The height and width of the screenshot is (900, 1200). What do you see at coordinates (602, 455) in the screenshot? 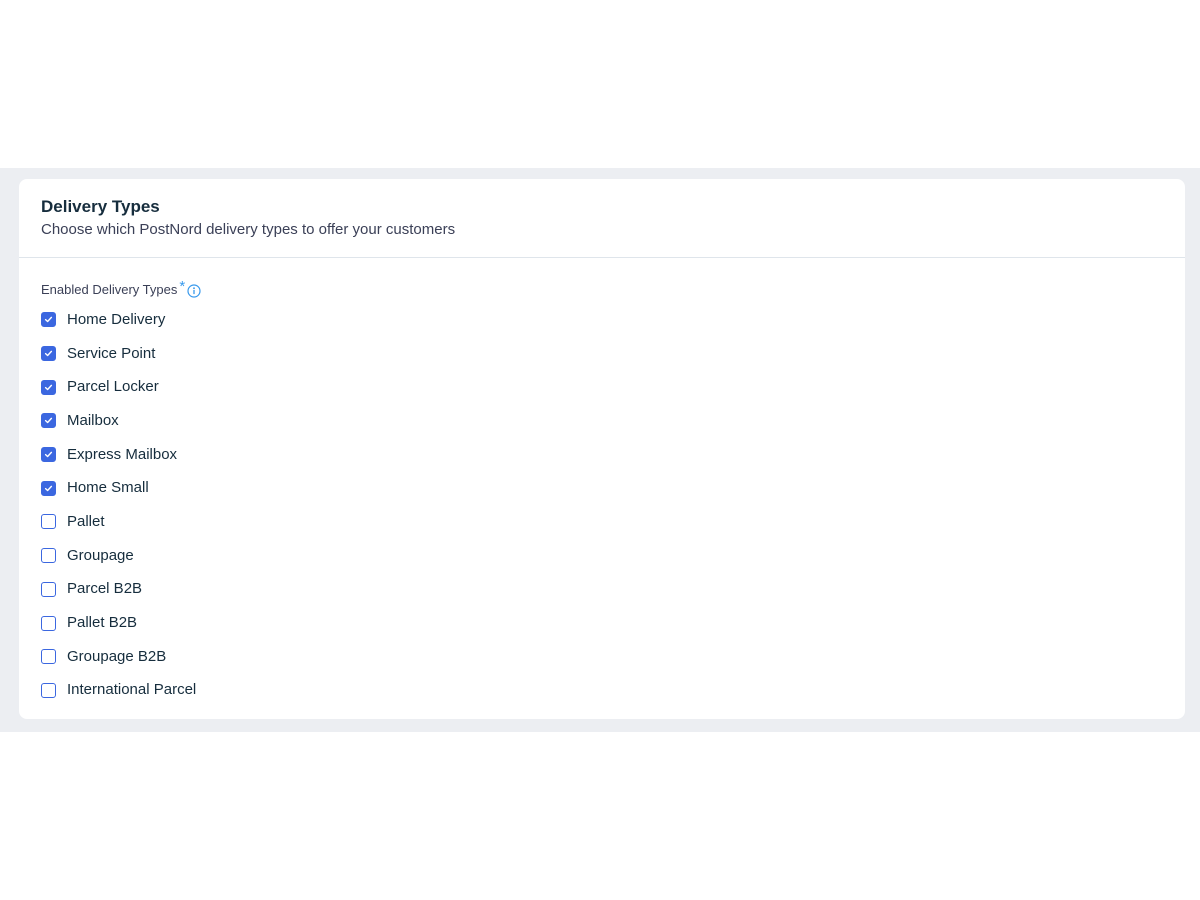
I see `delivery-type-option: Express Mailbox` at bounding box center [602, 455].